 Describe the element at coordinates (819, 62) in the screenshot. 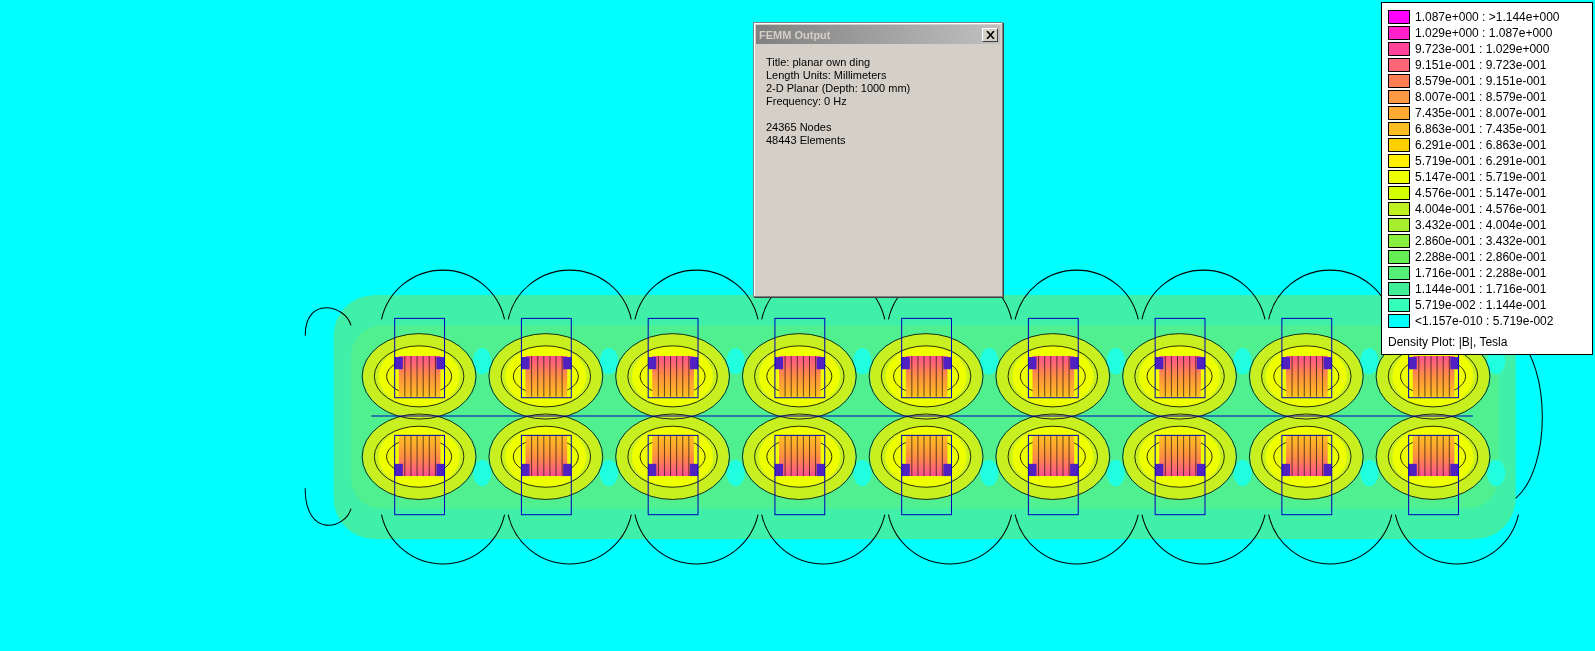

I see `info-text: Title: planar own ding` at that location.